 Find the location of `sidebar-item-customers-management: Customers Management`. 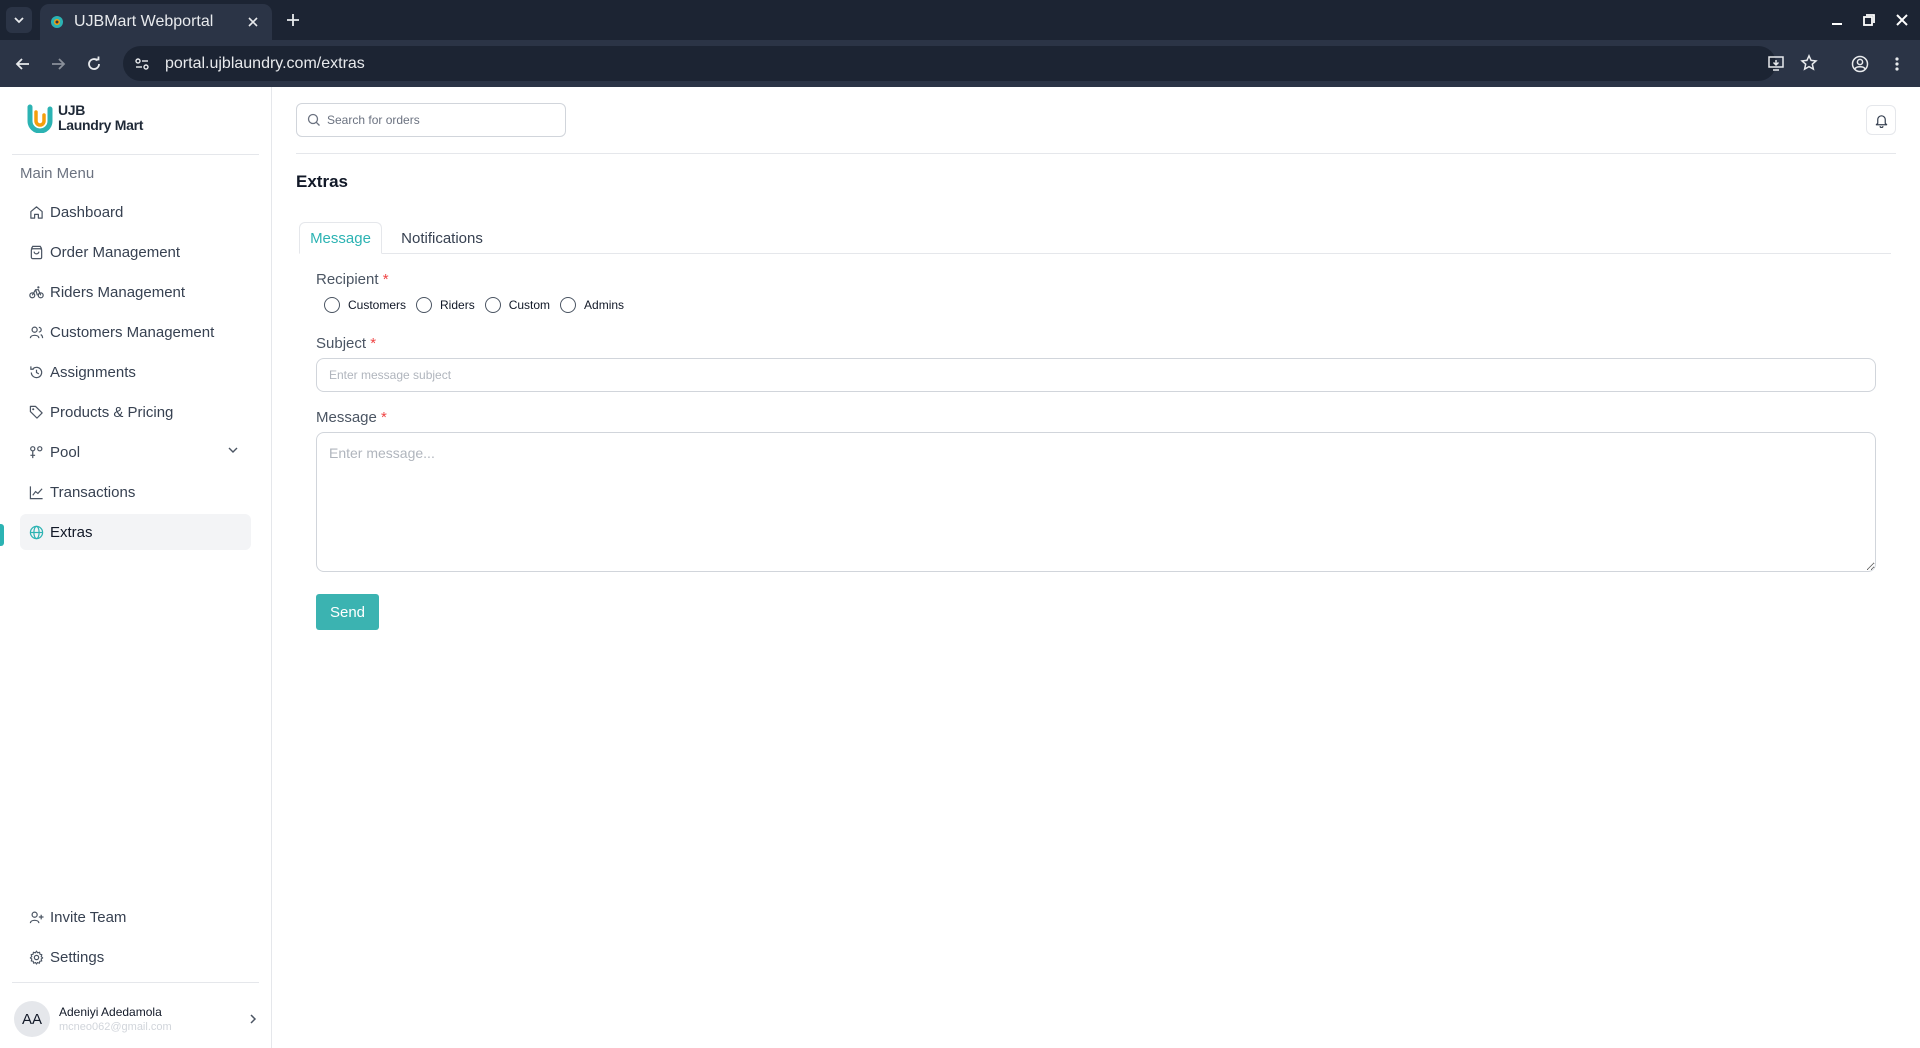

sidebar-item-customers-management: Customers Management is located at coordinates (135, 332).